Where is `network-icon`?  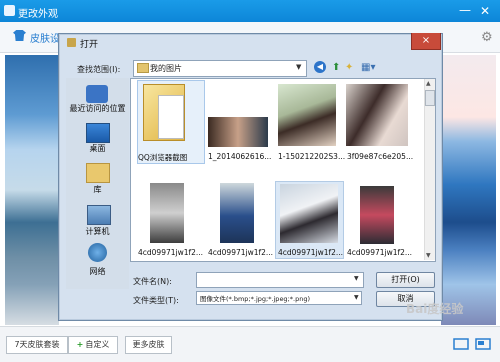
network-icon is located at coordinates (97, 252).